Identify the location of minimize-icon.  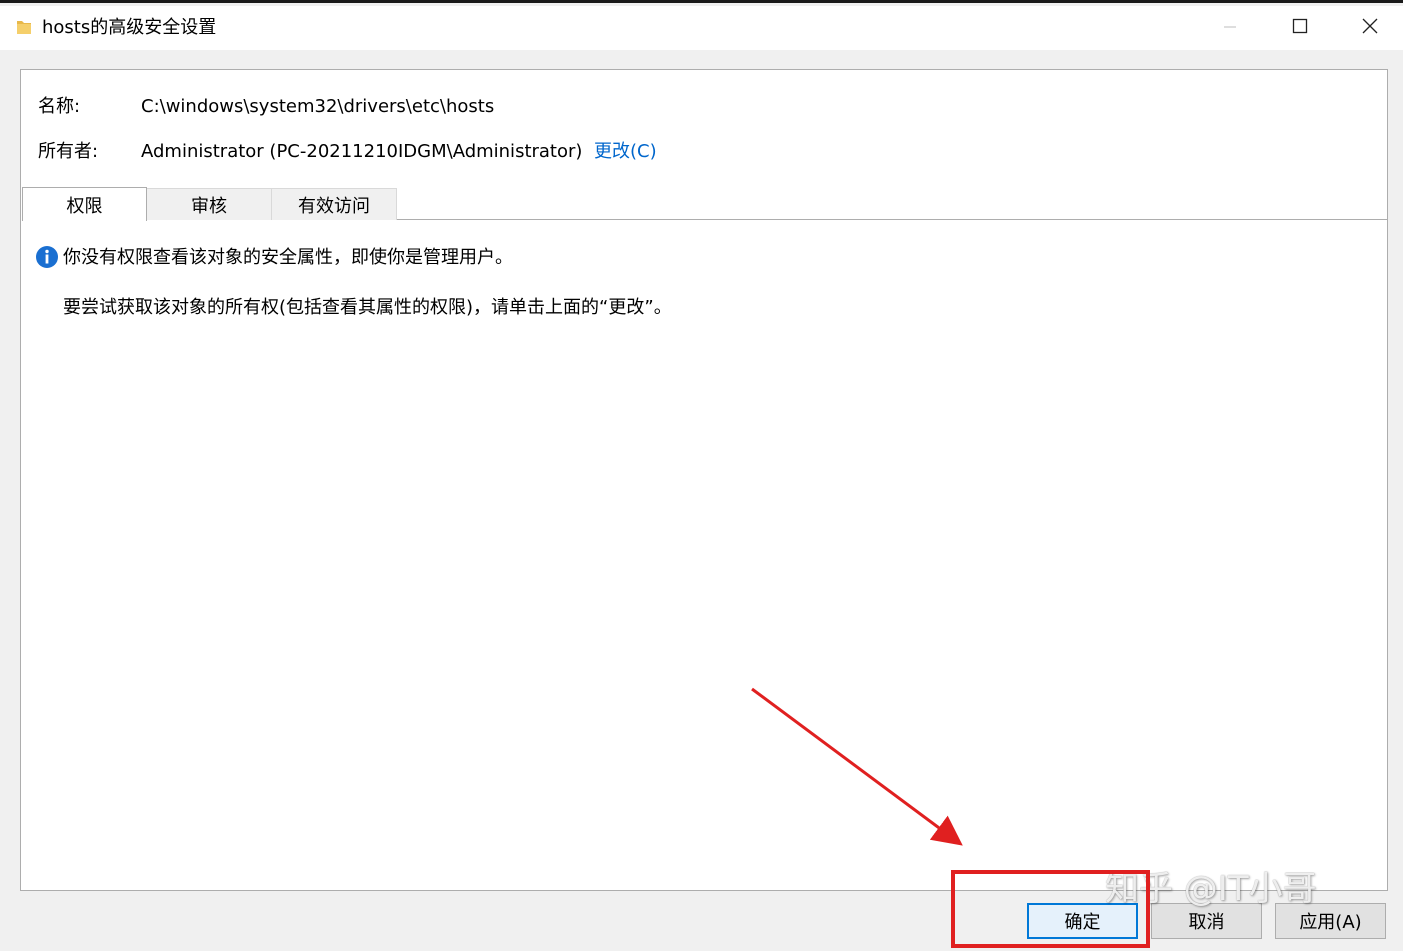
(1230, 28).